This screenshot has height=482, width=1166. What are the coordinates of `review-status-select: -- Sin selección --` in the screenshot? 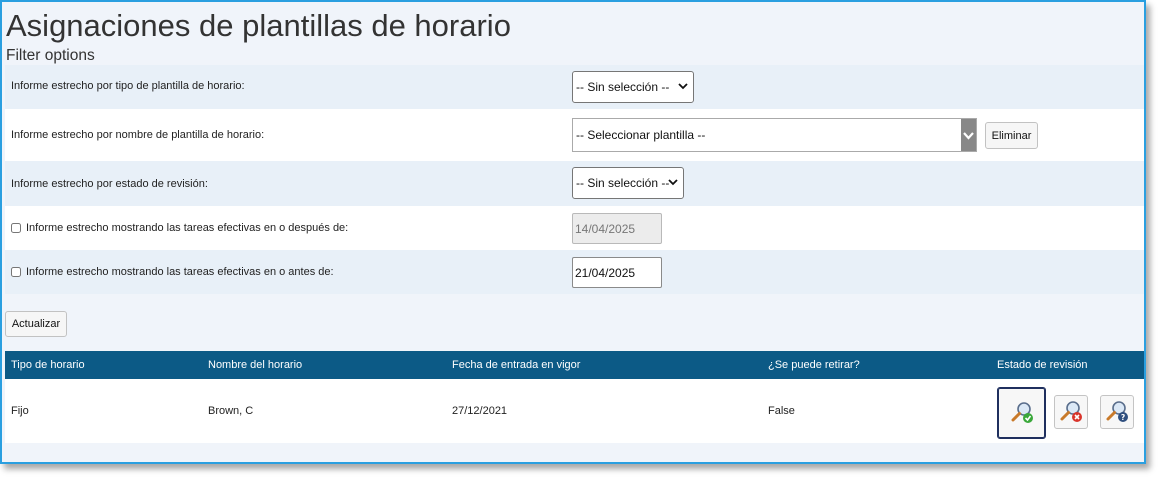 It's located at (628, 183).